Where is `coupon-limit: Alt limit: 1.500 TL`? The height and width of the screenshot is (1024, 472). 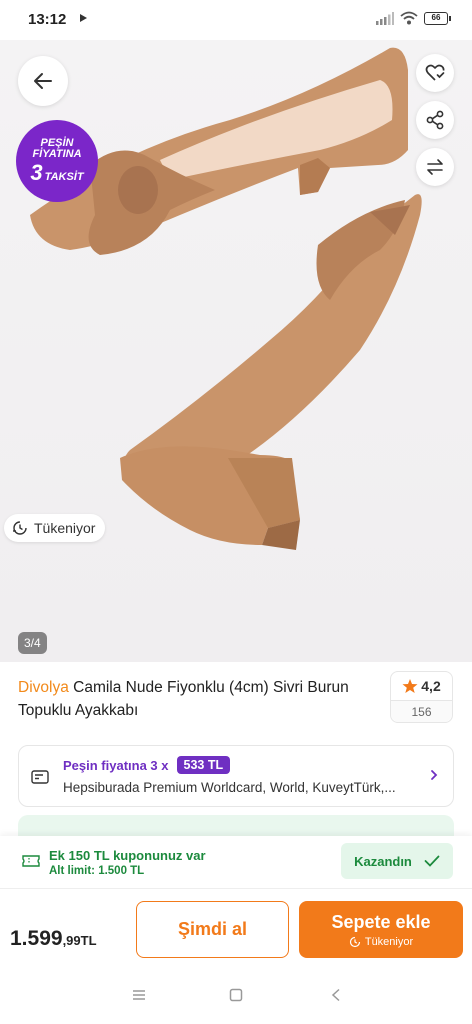 coupon-limit: Alt limit: 1.500 TL is located at coordinates (97, 871).